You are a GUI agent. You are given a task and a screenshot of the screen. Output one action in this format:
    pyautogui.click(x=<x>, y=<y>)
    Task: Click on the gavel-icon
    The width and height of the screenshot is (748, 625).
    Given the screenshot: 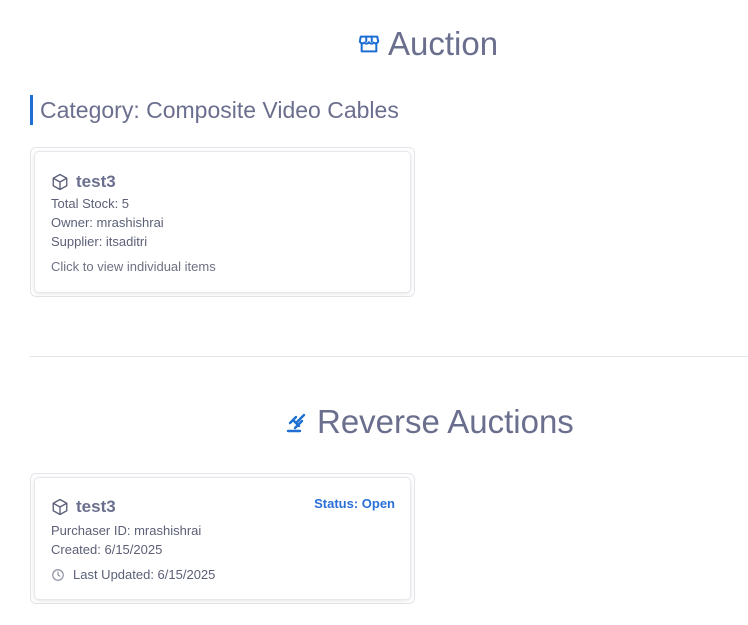 What is the action you would take?
    pyautogui.click(x=297, y=422)
    